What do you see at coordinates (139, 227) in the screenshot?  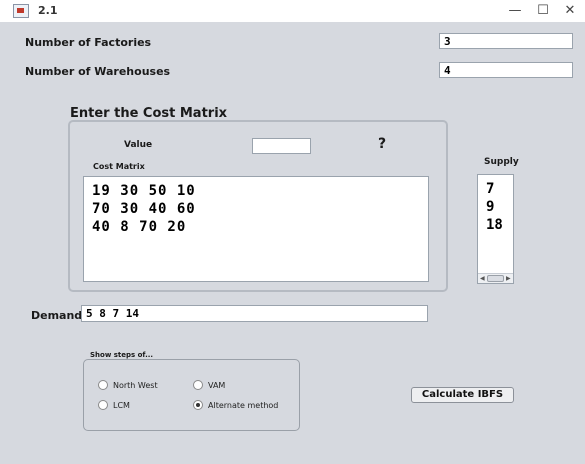 I see `matrix-row: 40 8 70 20` at bounding box center [139, 227].